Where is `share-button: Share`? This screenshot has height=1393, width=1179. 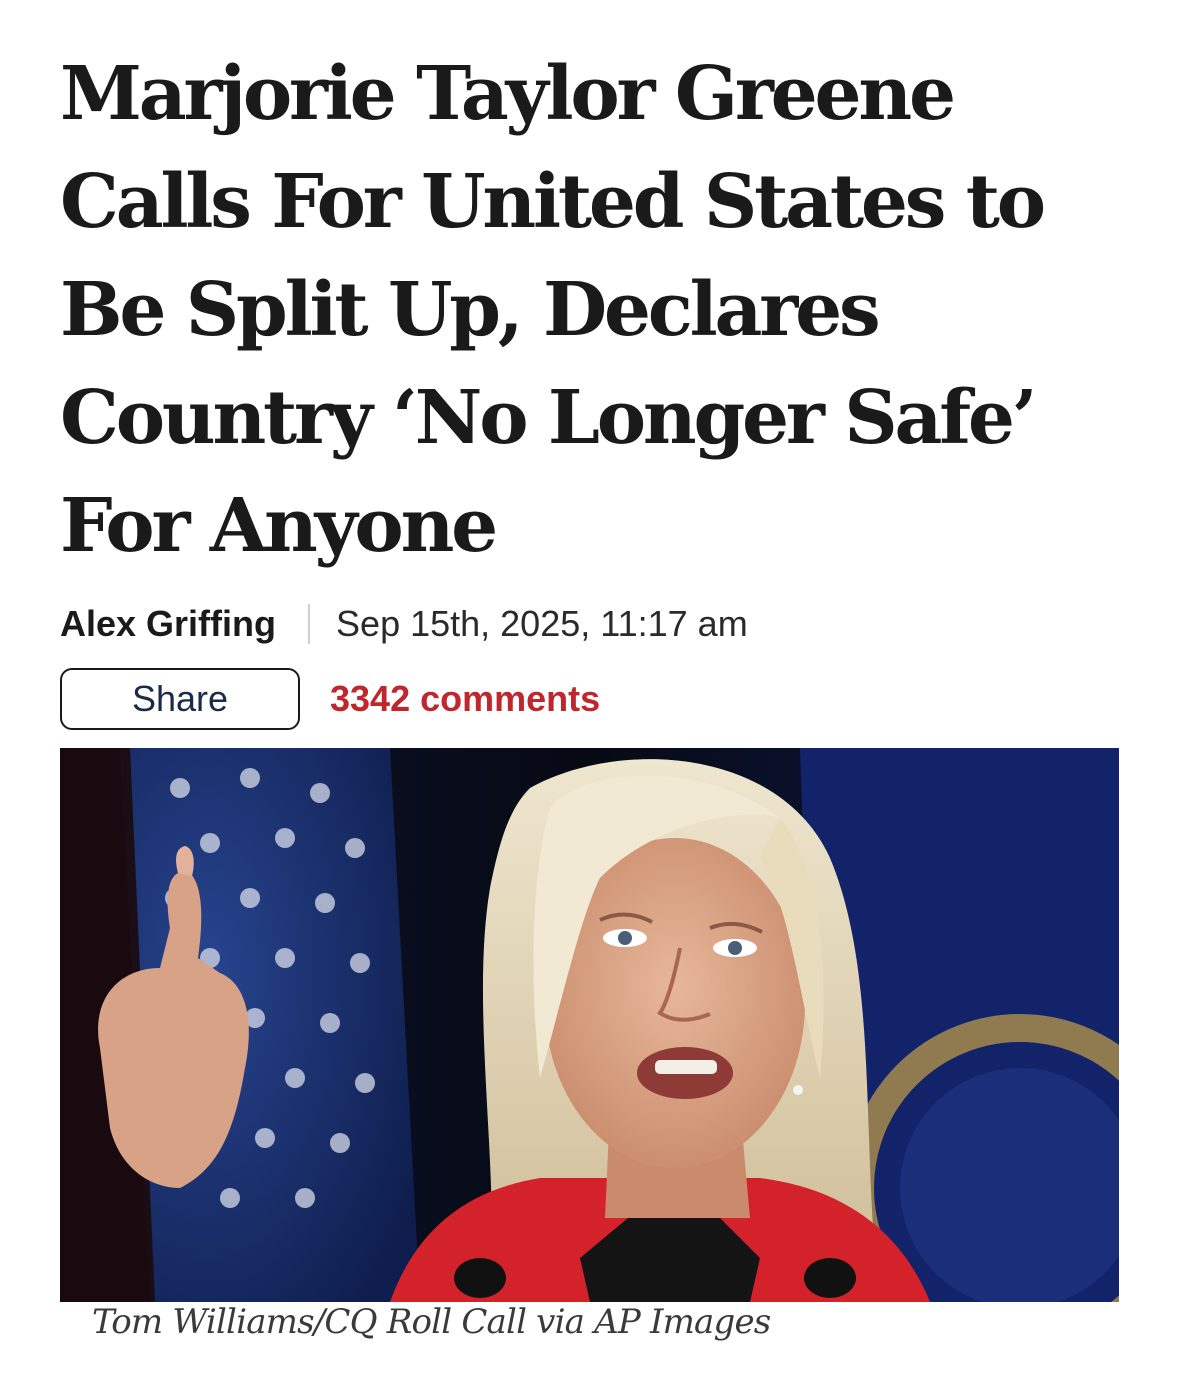 share-button: Share is located at coordinates (180, 699).